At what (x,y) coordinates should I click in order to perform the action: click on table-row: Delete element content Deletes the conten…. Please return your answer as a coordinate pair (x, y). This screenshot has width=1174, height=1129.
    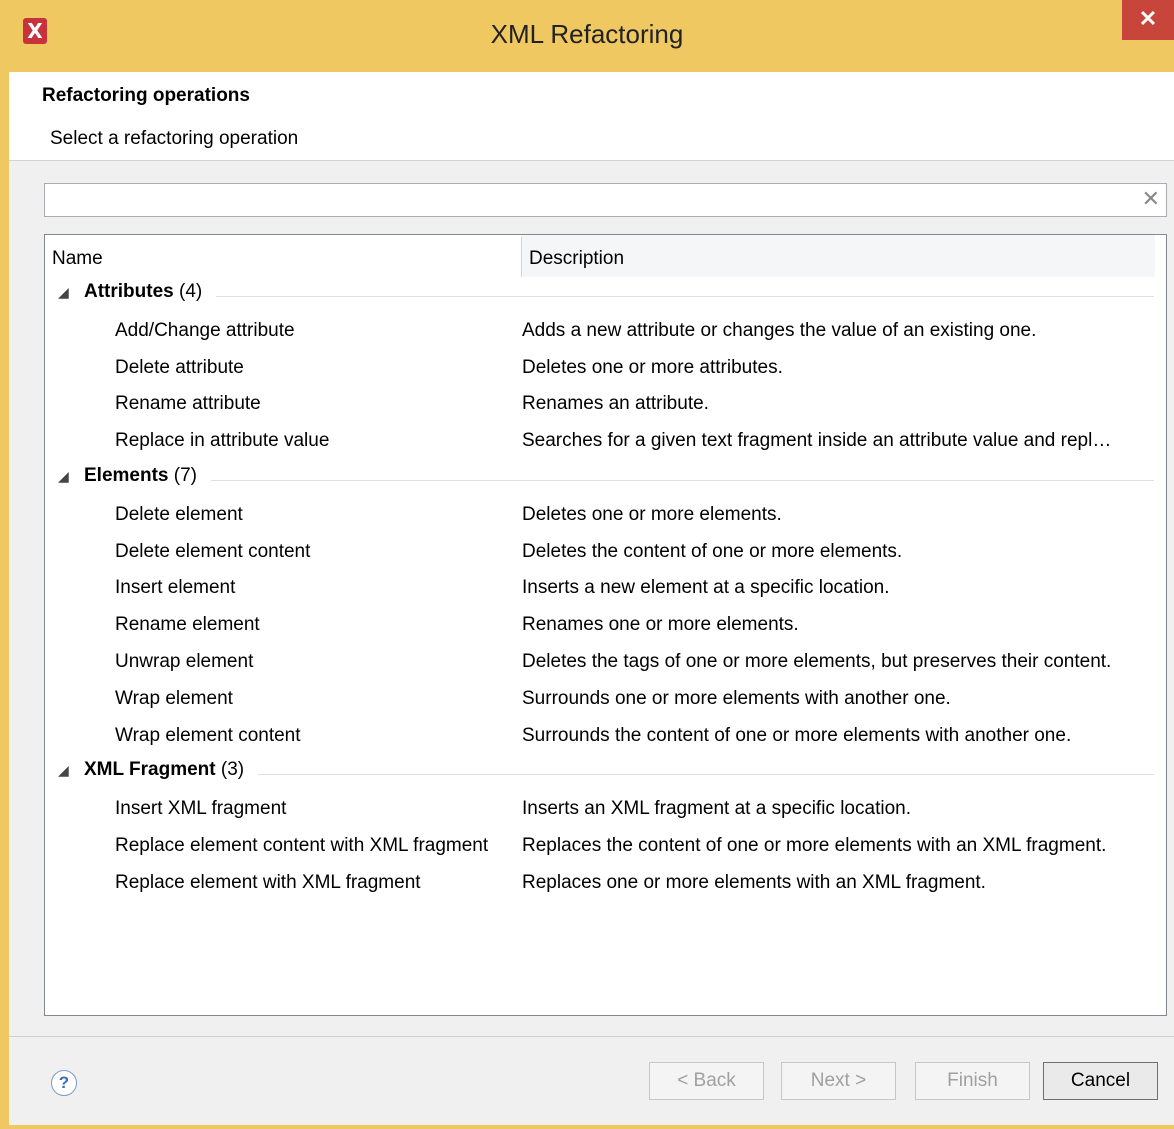
    Looking at the image, I should click on (605, 553).